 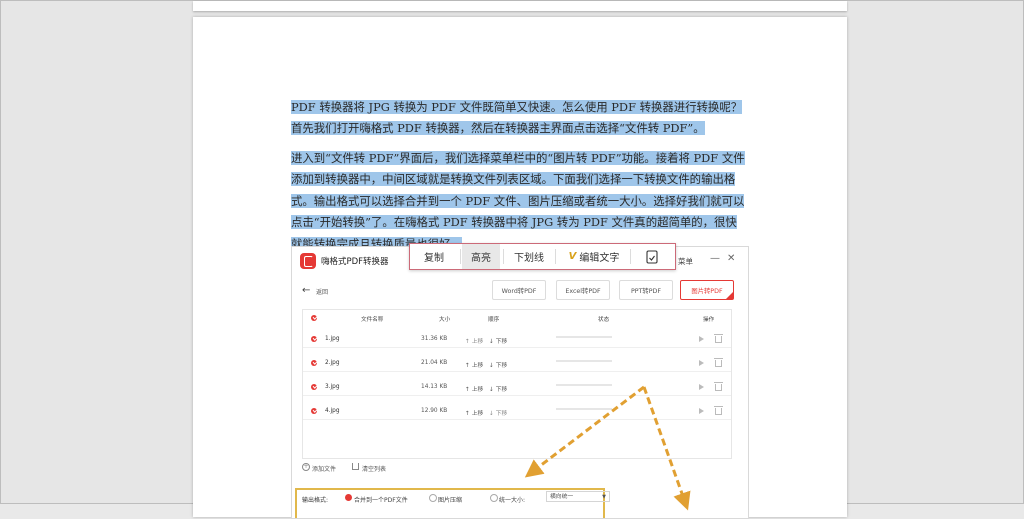 What do you see at coordinates (599, 258) in the screenshot?
I see `edit-text-label: 编辑文字` at bounding box center [599, 258].